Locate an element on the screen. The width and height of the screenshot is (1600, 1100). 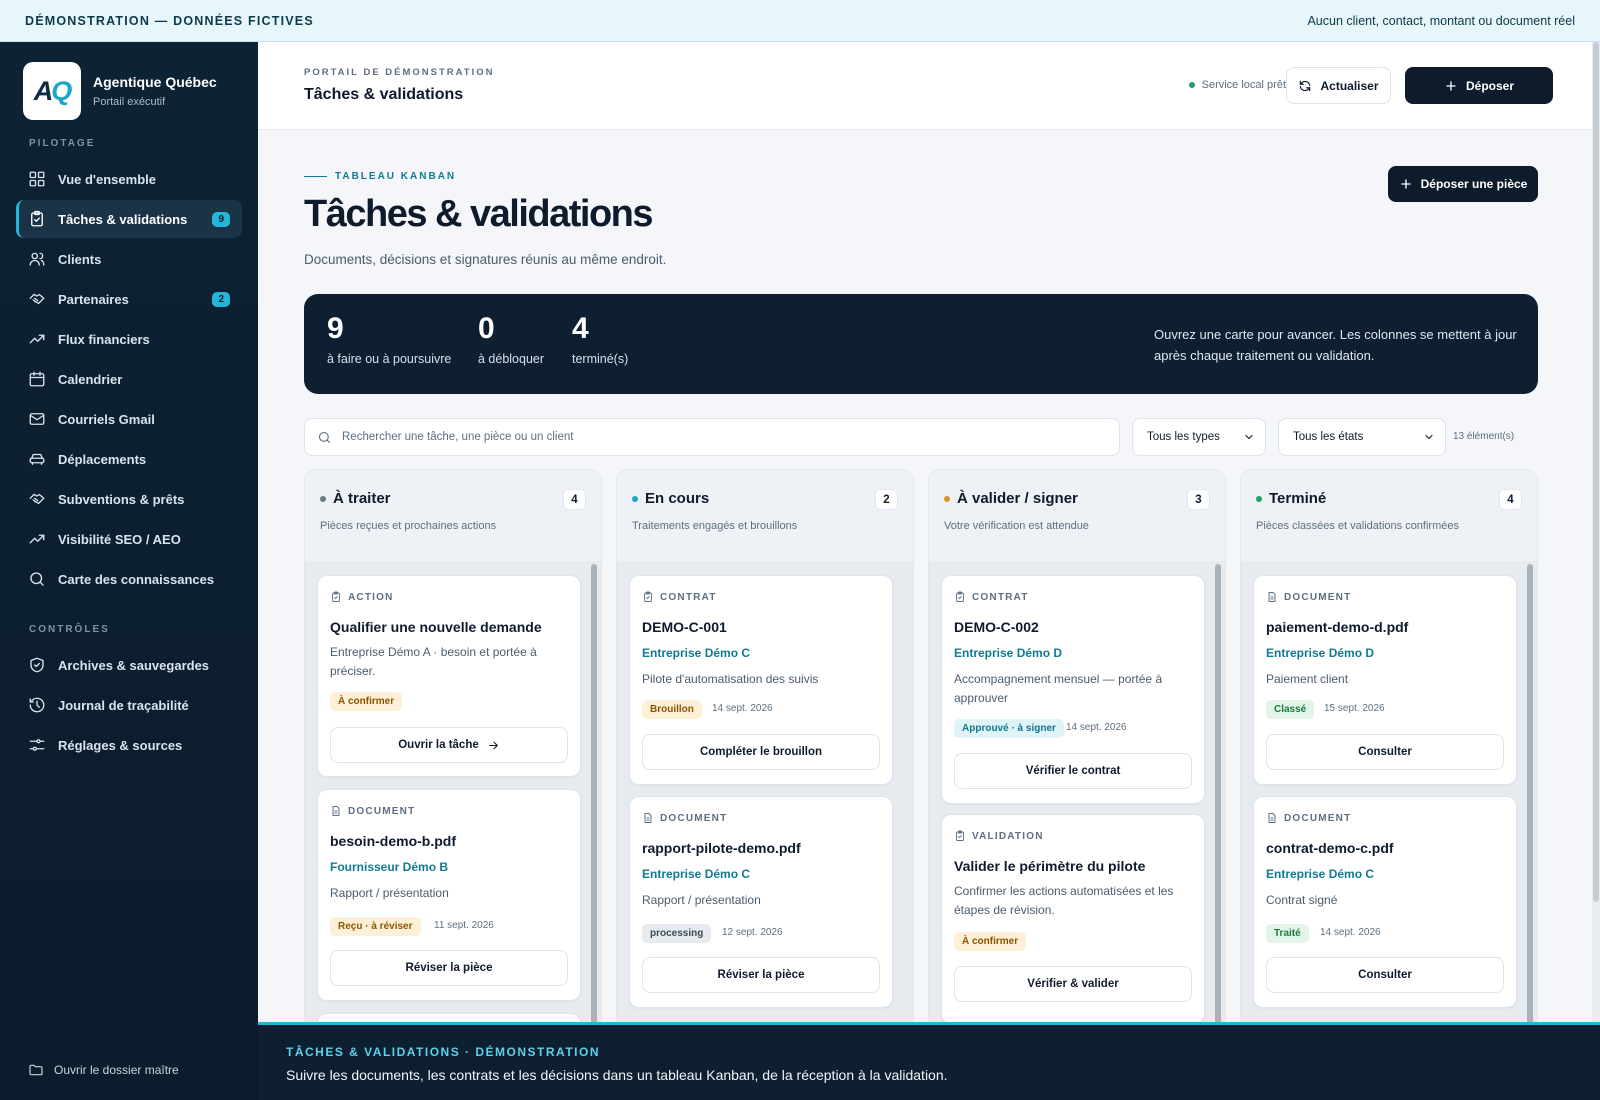
open-master-folder-link: Ouvrir le dossier maître is located at coordinates (103, 1070).